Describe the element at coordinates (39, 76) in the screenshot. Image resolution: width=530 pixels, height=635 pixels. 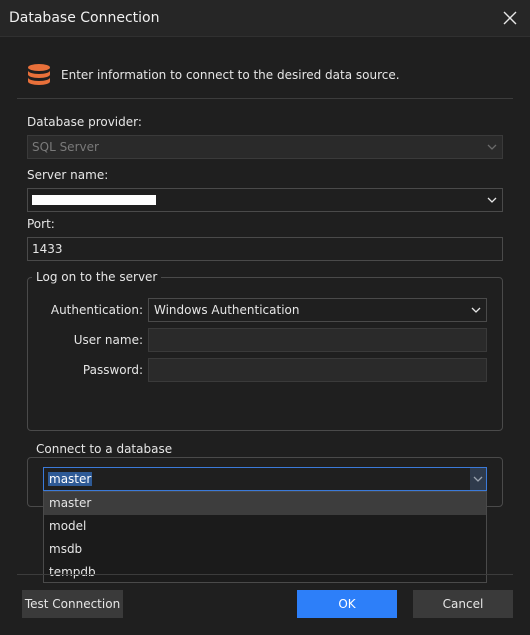
I see `database-icon` at that location.